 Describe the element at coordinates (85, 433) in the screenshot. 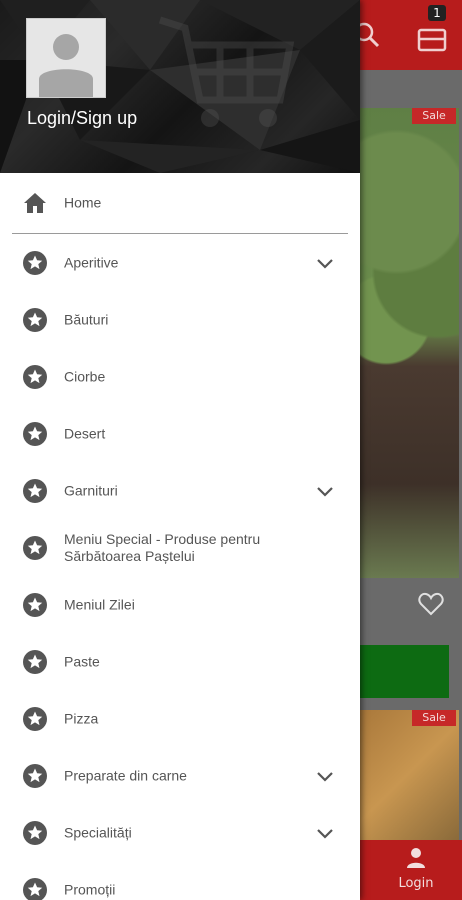

I see `menu-item-label: Desert` at that location.